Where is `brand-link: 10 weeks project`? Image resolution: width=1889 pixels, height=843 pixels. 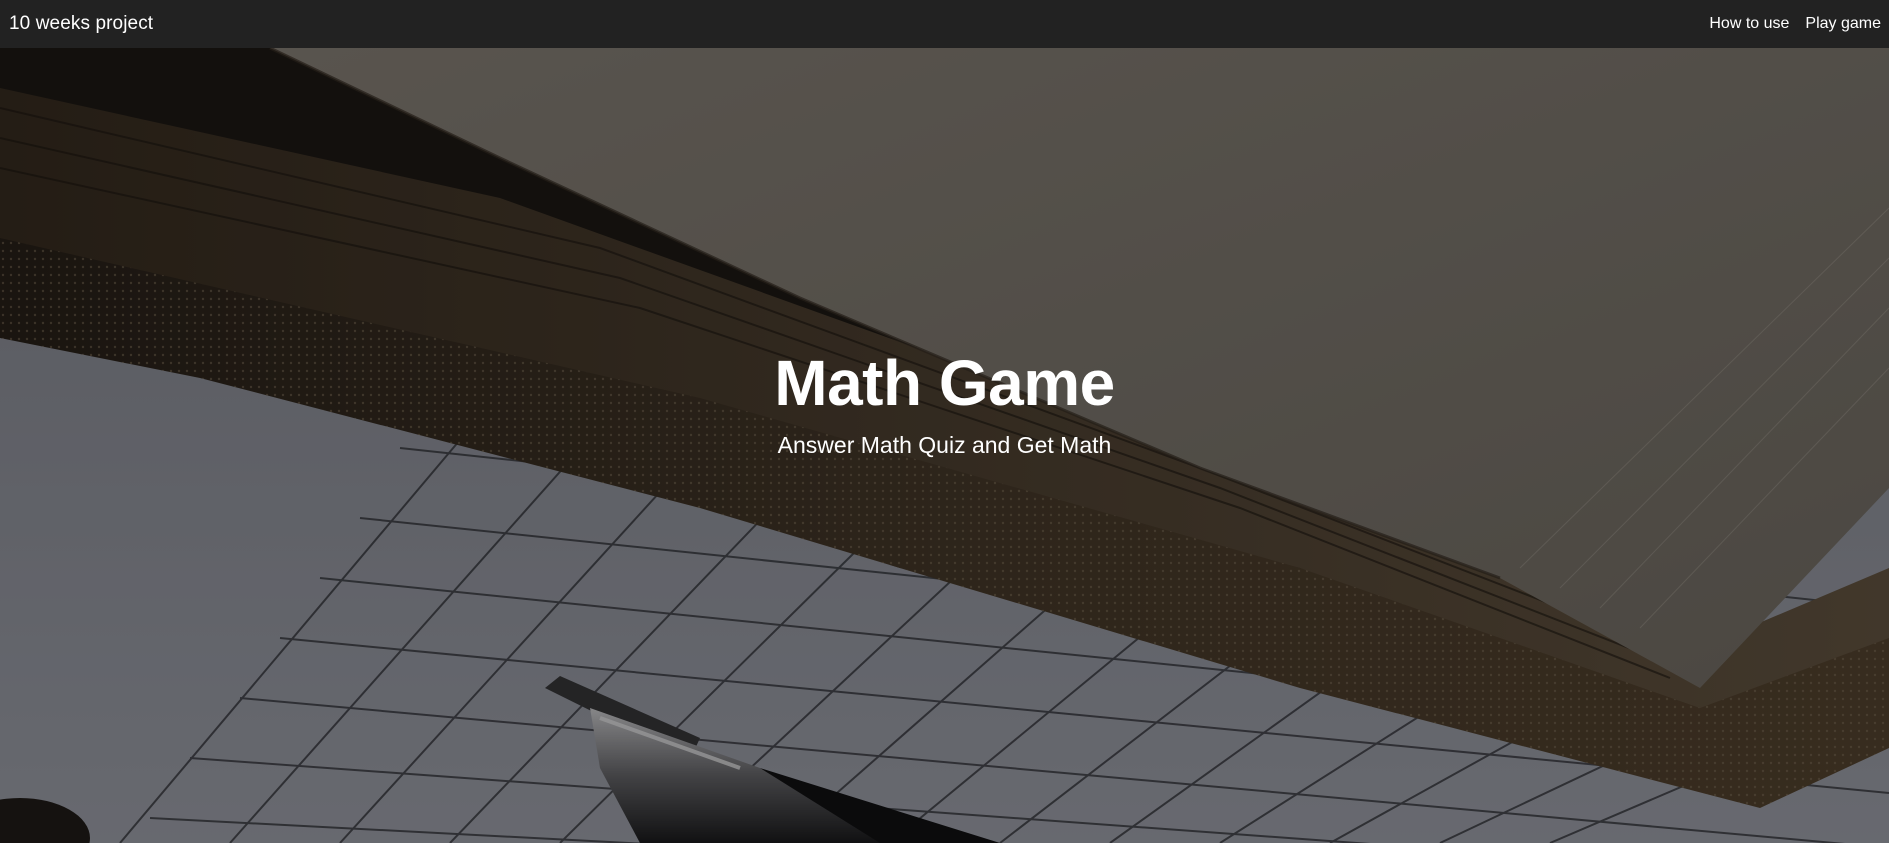
brand-link: 10 weeks project is located at coordinates (81, 24).